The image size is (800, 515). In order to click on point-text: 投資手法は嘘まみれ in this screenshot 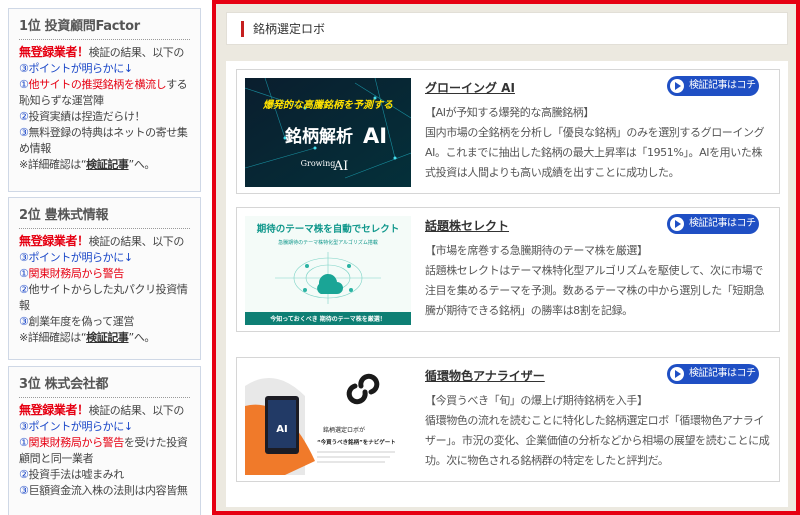, I will do `click(76, 474)`.